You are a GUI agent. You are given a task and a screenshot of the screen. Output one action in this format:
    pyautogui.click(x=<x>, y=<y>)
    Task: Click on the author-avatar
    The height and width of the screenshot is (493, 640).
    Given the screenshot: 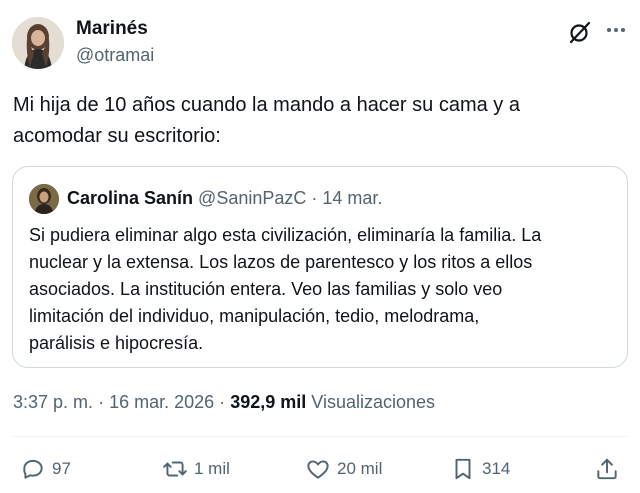 What is the action you would take?
    pyautogui.click(x=38, y=43)
    